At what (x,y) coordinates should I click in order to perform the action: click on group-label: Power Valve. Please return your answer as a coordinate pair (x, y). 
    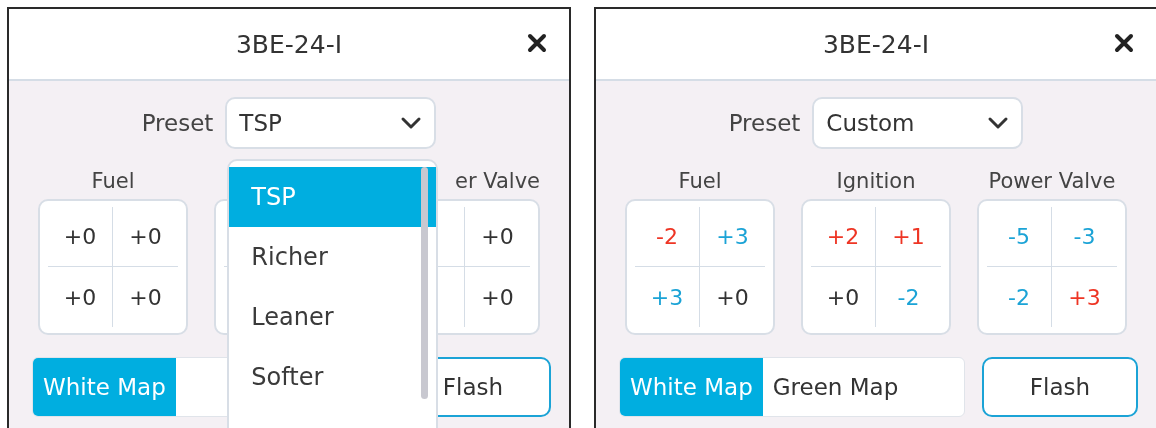
    Looking at the image, I should click on (1052, 182).